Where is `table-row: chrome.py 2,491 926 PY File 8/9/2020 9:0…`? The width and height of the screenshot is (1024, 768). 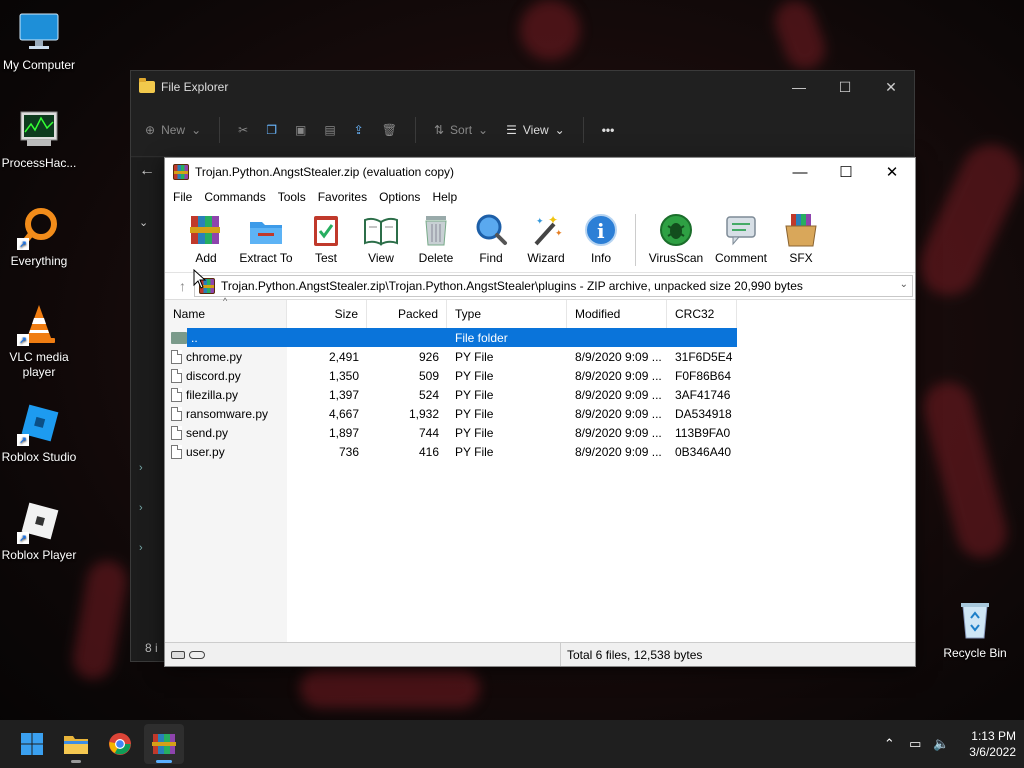
table-row: chrome.py 2,491 926 PY File 8/9/2020 9:0… is located at coordinates (540, 356).